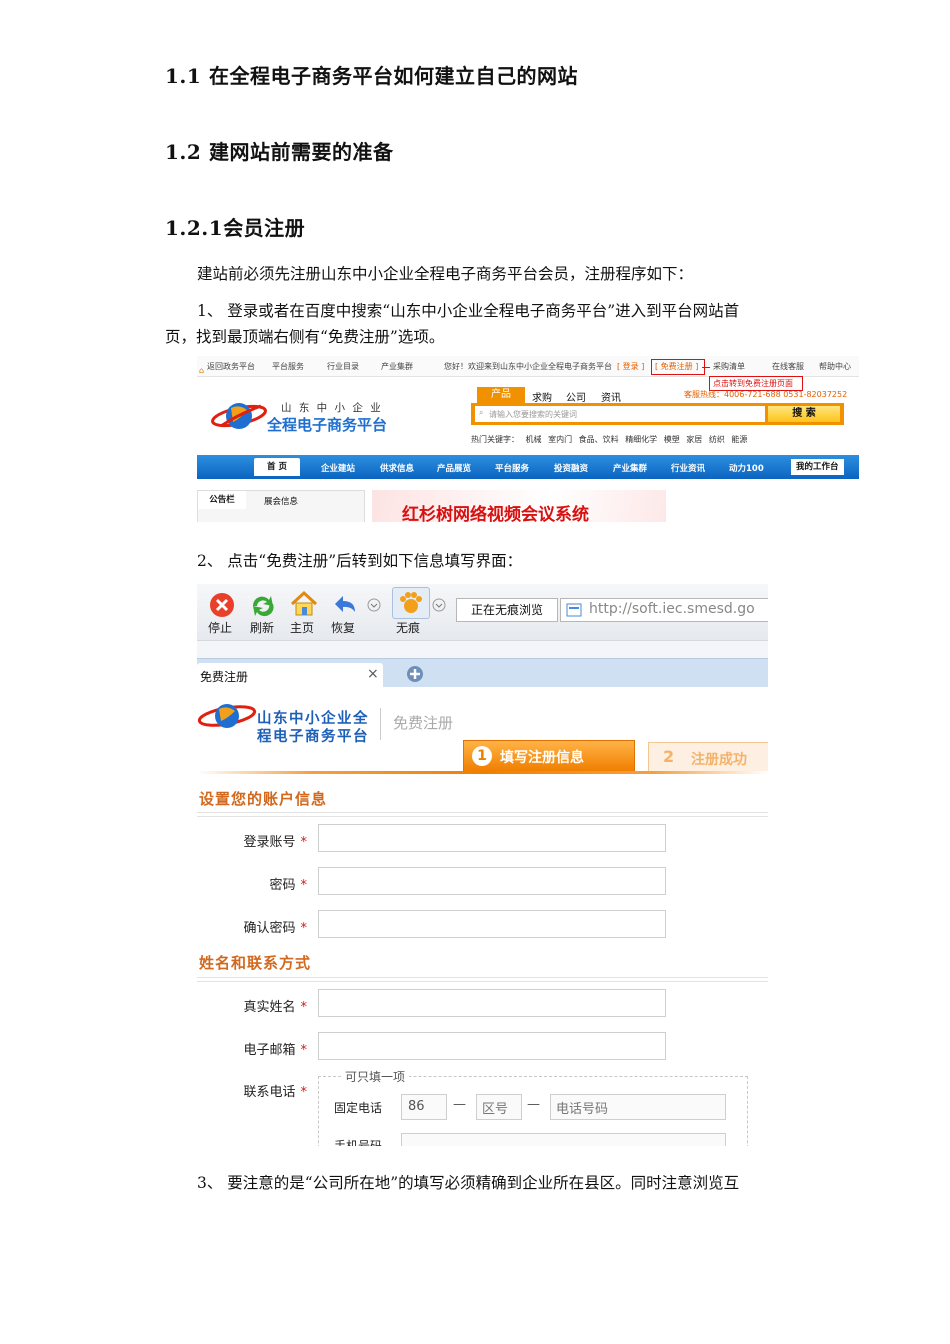  I want to click on purchase-list-link: 采购清单, so click(729, 366).